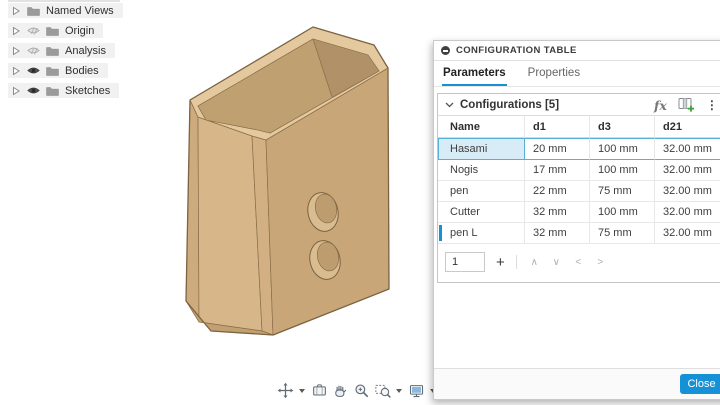 The height and width of the screenshot is (405, 720). Describe the element at coordinates (557, 191) in the screenshot. I see `cell-d1: 22 mm` at that location.